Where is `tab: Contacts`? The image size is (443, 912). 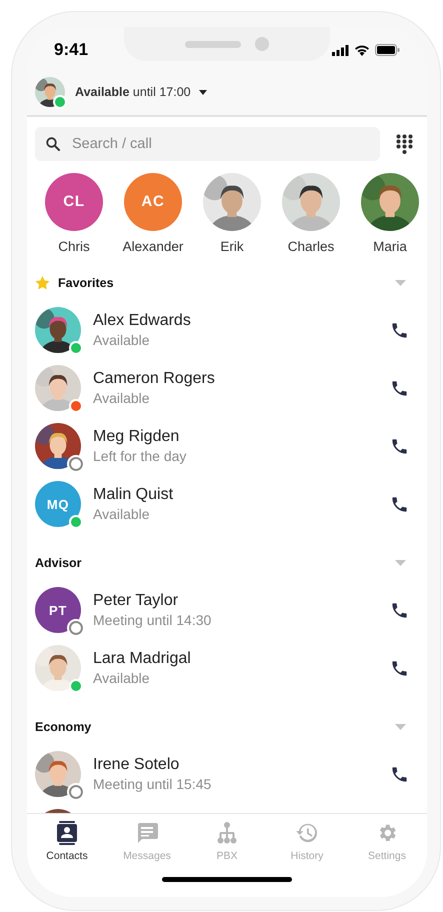
tab: Contacts is located at coordinates (67, 844).